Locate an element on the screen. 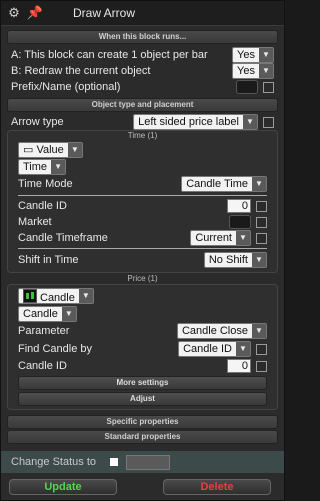  shift-in-time-select: No Shift ▼ is located at coordinates (235, 260).